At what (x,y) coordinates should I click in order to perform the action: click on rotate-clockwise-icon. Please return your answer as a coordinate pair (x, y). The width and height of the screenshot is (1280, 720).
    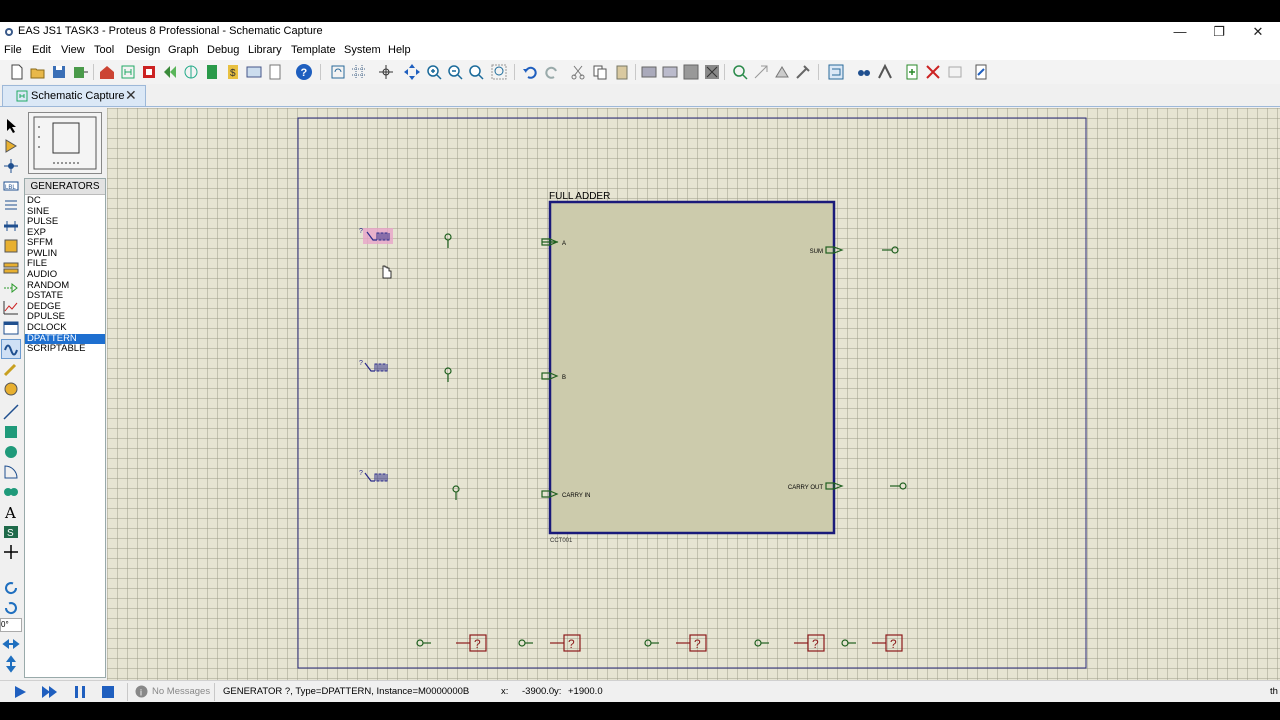
    Looking at the image, I should click on (11, 588).